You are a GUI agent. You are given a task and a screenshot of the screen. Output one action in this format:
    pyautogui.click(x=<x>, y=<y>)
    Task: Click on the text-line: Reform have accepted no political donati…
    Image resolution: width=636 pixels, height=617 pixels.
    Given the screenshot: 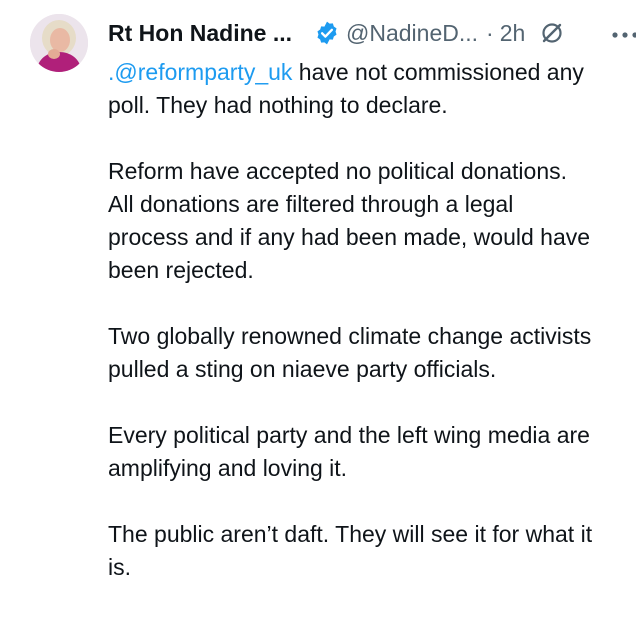 What is the action you would take?
    pyautogui.click(x=338, y=171)
    